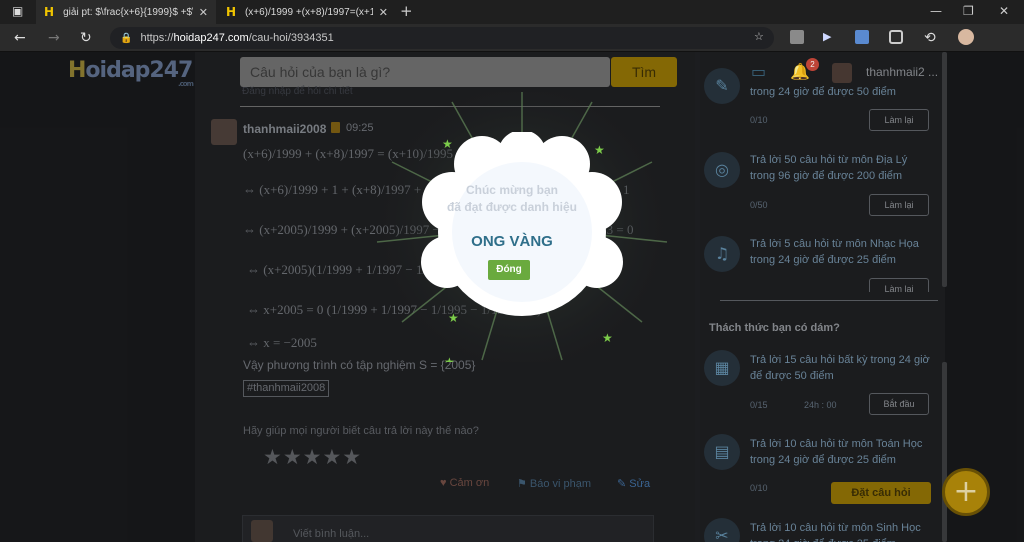  I want to click on puzzle-icon, so click(896, 37).